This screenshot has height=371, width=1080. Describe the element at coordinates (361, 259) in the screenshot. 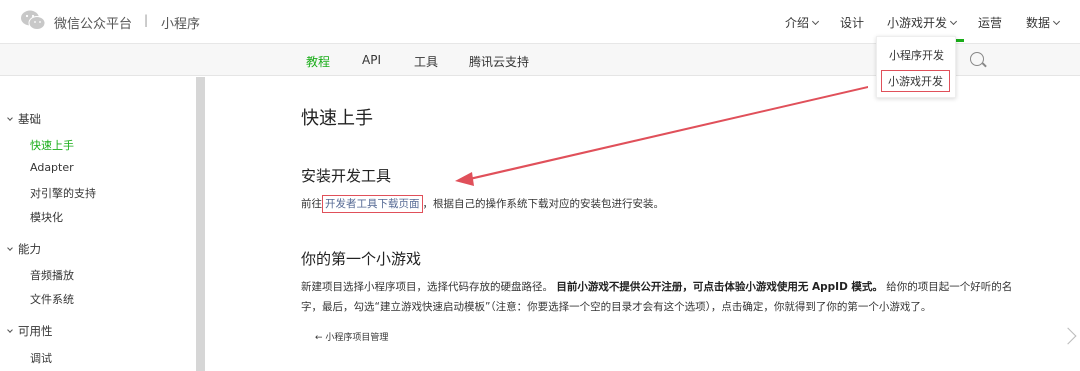

I see `section-title-first-game: 你的第一个小游戏` at that location.